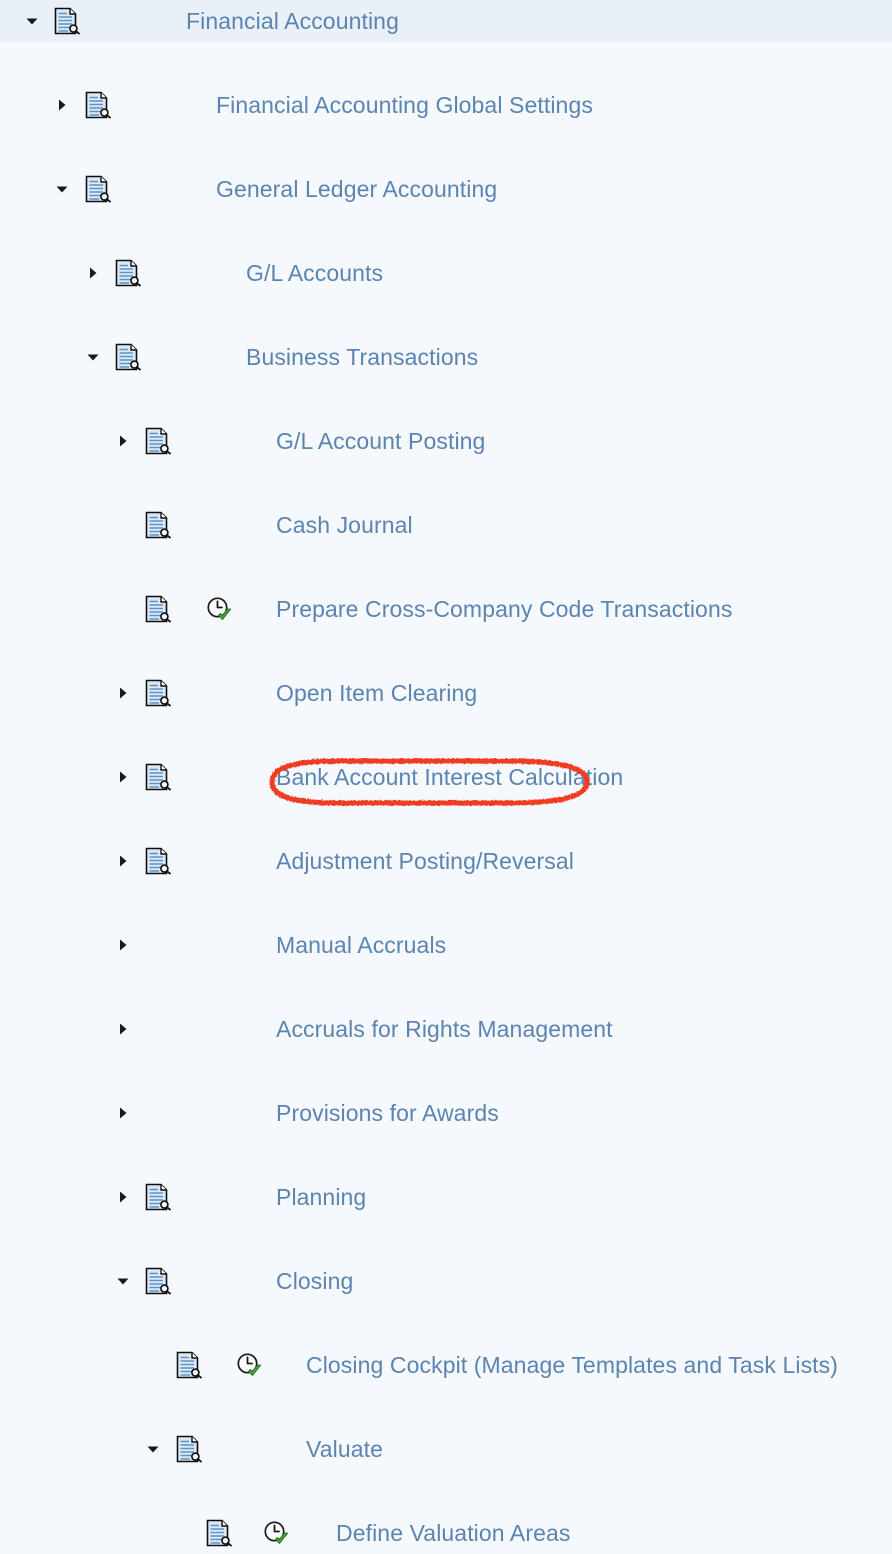 This screenshot has width=892, height=1554. I want to click on tree-row-label: Manual Accruals, so click(361, 945).